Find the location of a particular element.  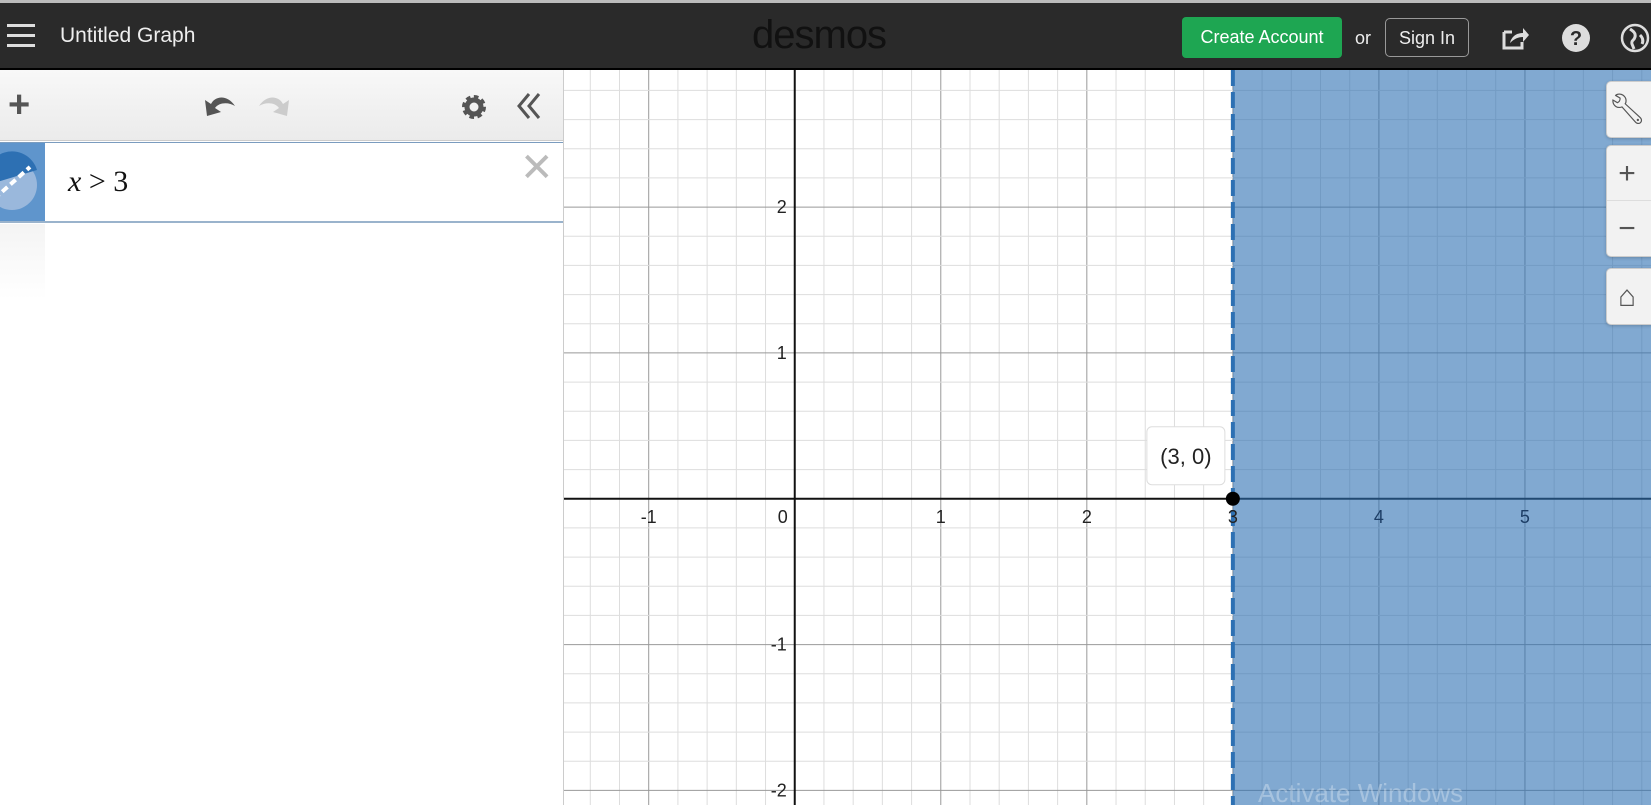

point-label: (3, 0) is located at coordinates (1185, 456).